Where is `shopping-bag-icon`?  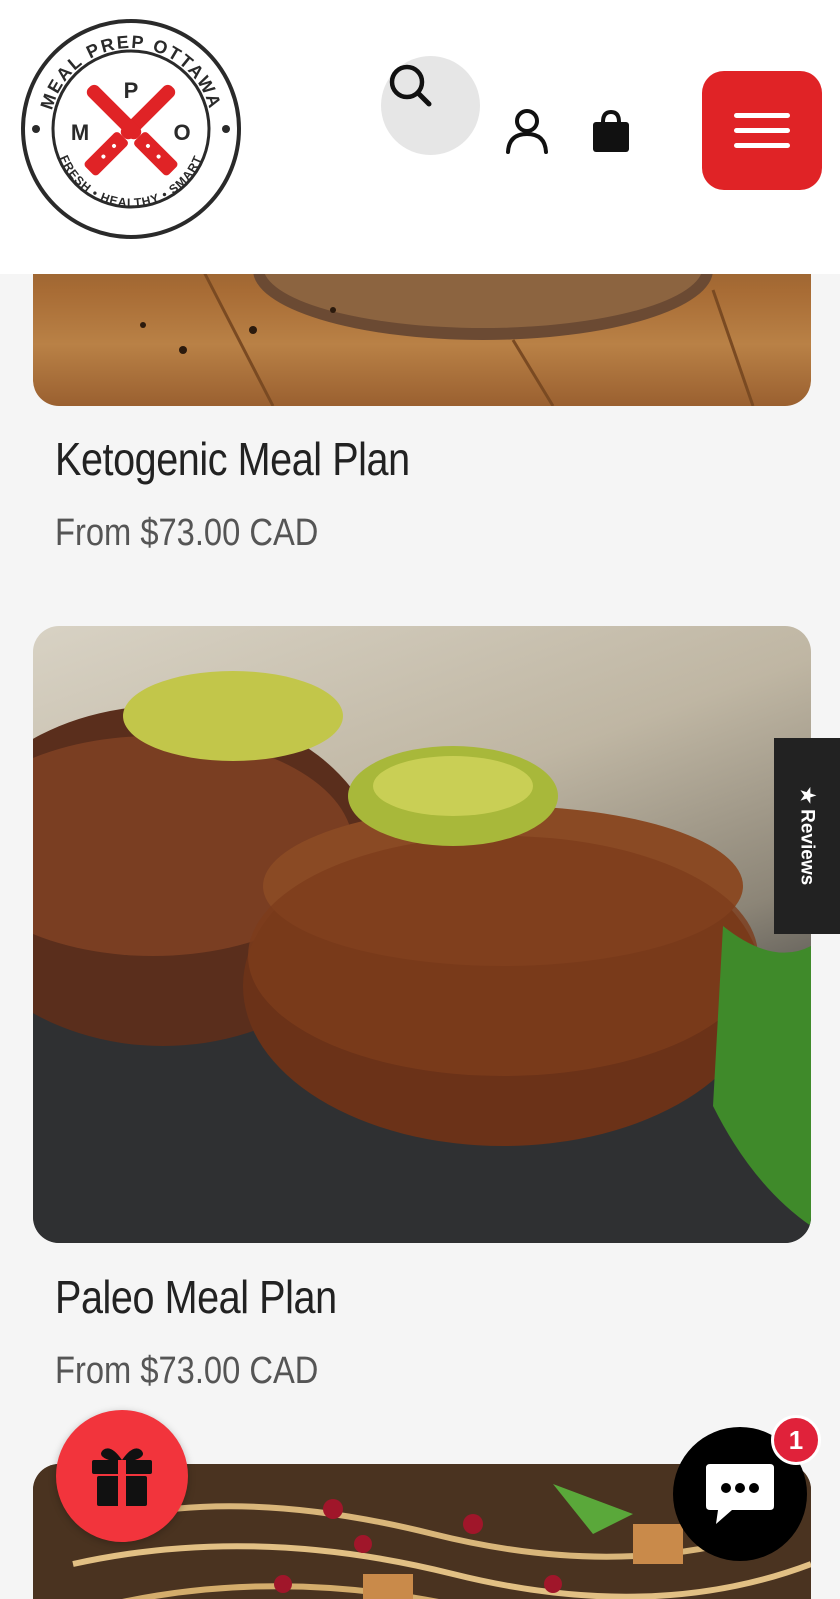
shopping-bag-icon is located at coordinates (611, 130).